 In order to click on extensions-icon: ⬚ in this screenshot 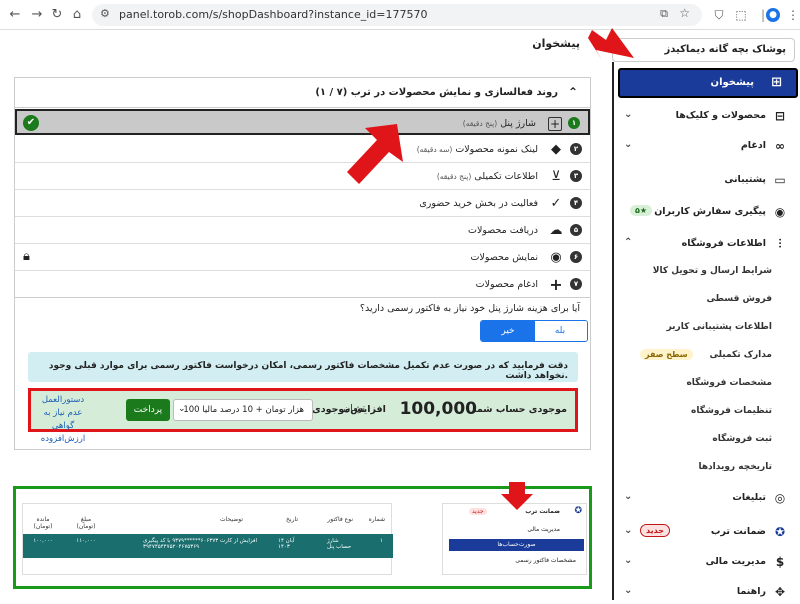, I will do `click(741, 15)`.